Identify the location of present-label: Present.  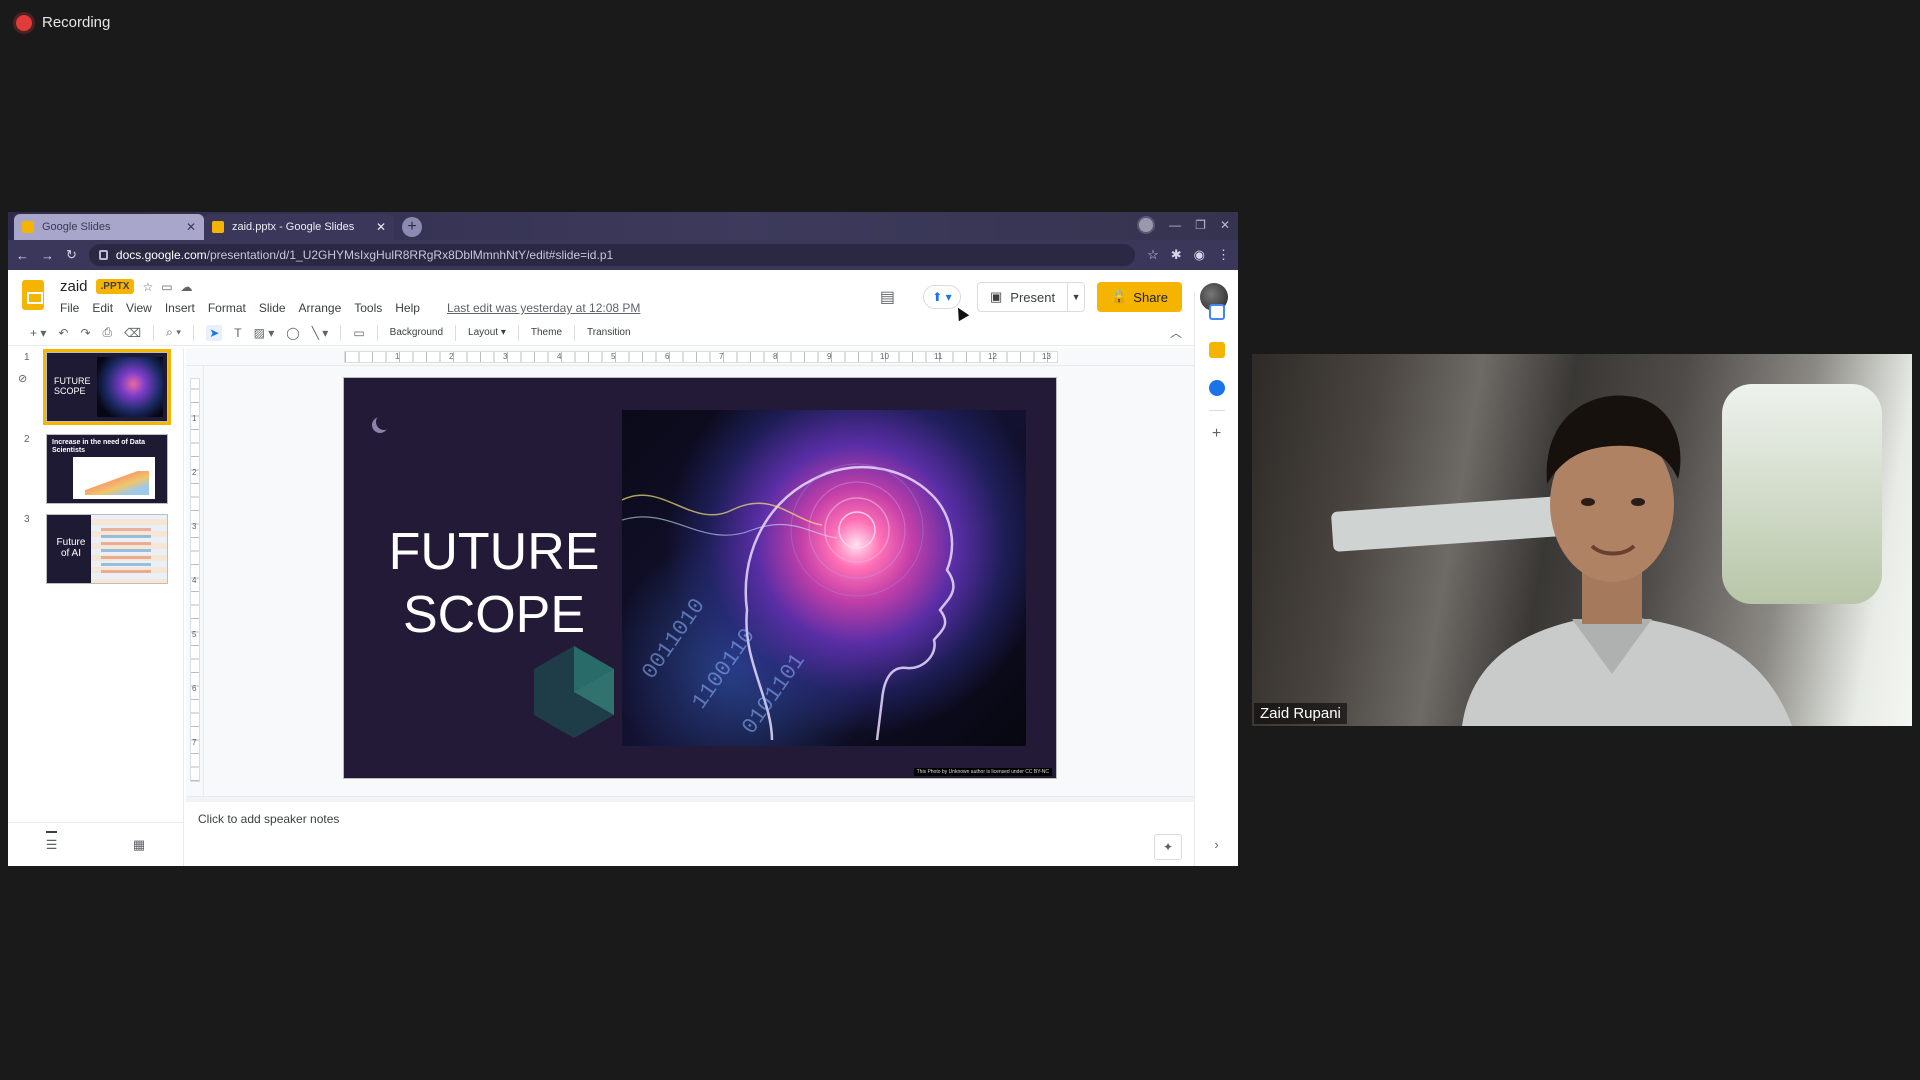
(1033, 297).